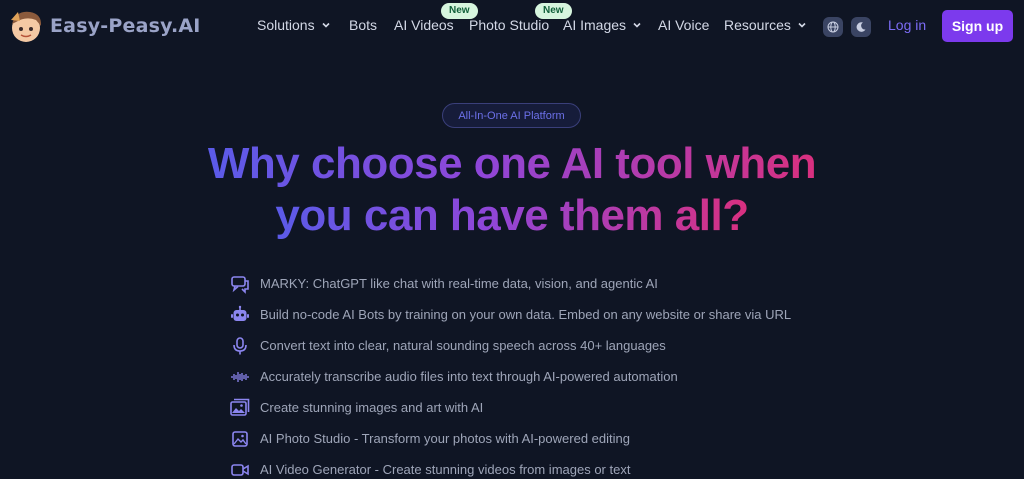 The image size is (1024, 479). I want to click on signup-button: Sign up, so click(977, 26).